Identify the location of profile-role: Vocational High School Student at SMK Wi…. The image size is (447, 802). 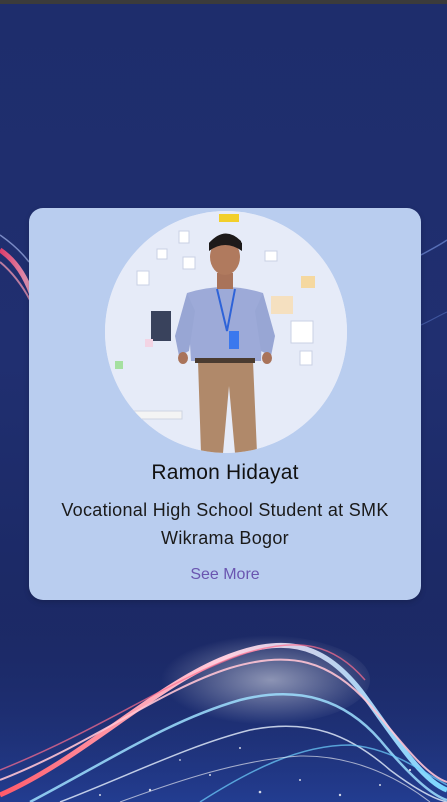
(225, 524).